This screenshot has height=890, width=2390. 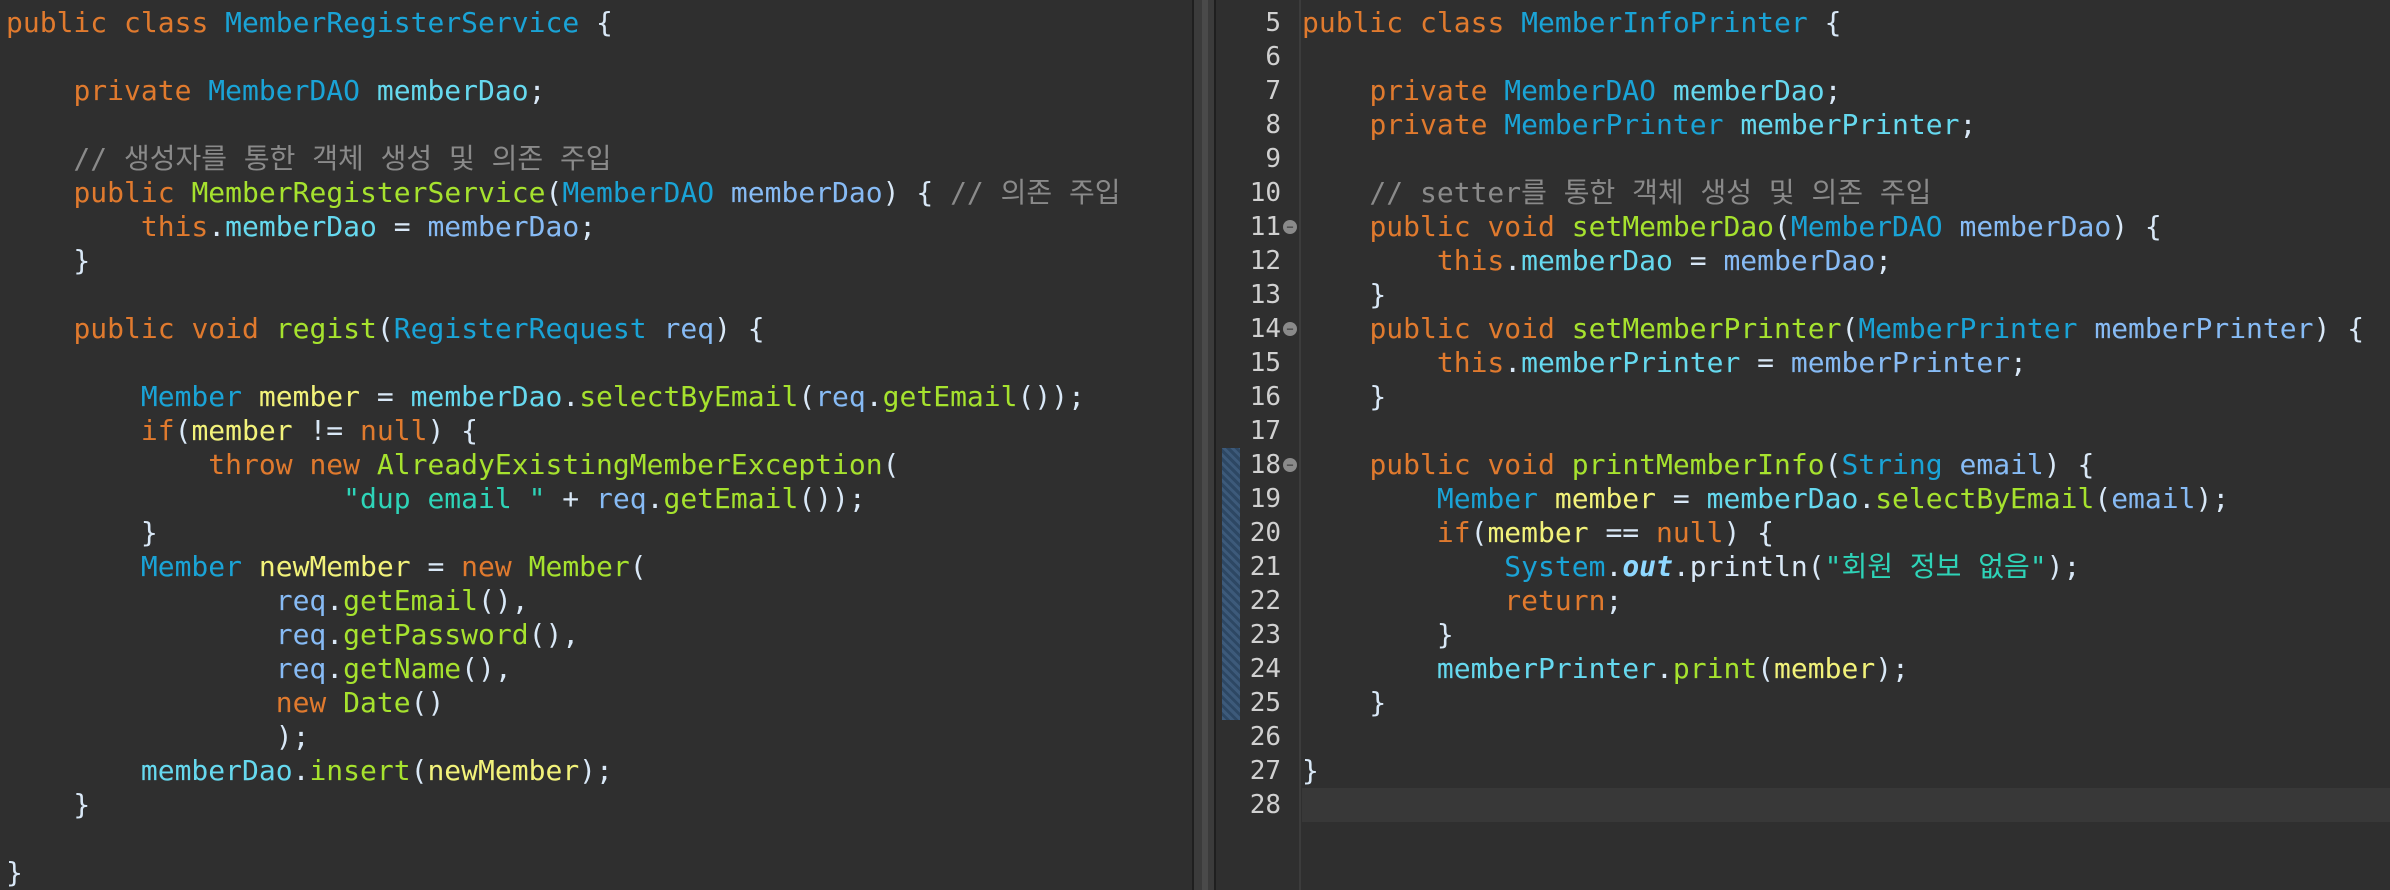 What do you see at coordinates (1265, 737) in the screenshot?
I see `line-number: 26` at bounding box center [1265, 737].